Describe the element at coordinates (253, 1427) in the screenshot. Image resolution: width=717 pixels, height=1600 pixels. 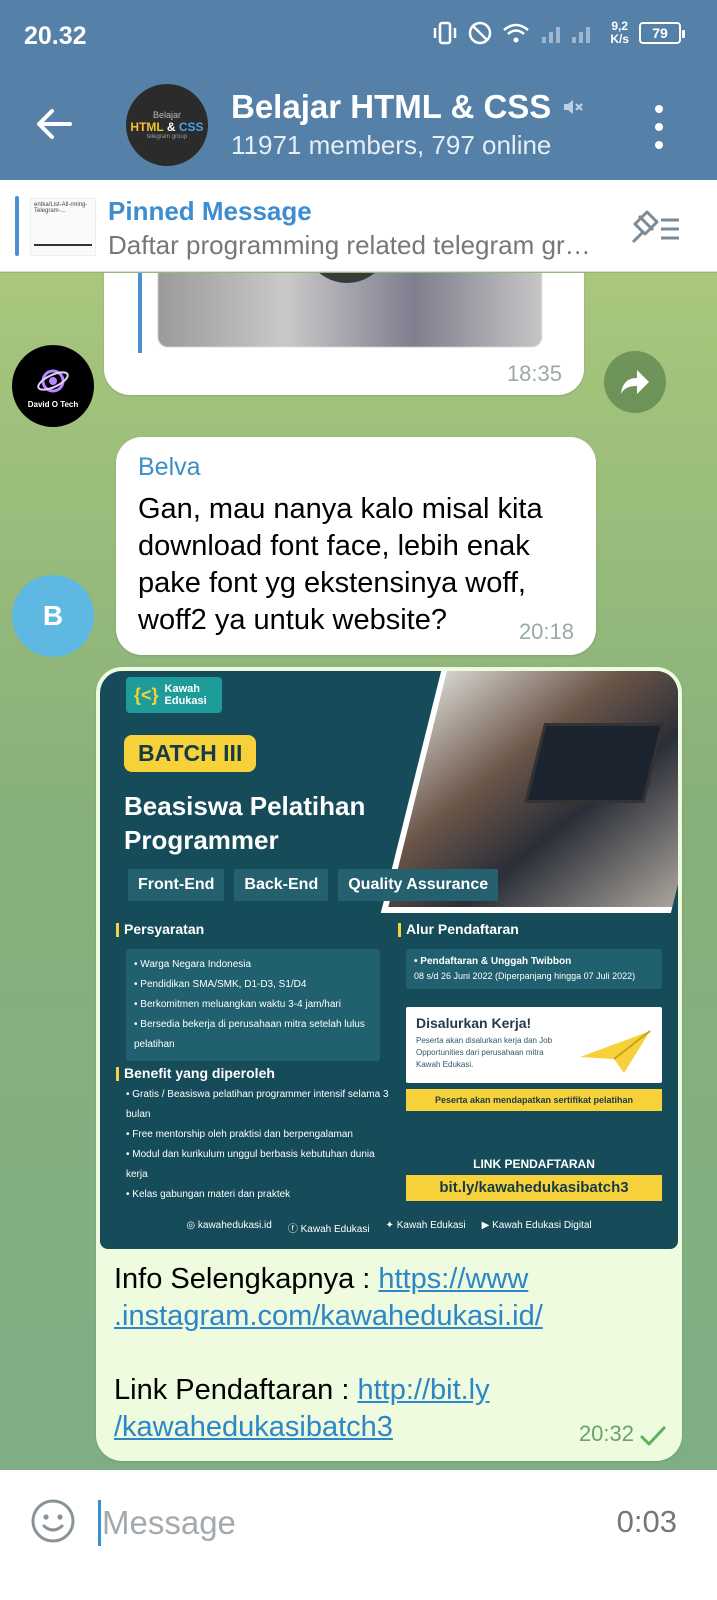
I see `registration-link: /kawahedukasibatch3` at that location.